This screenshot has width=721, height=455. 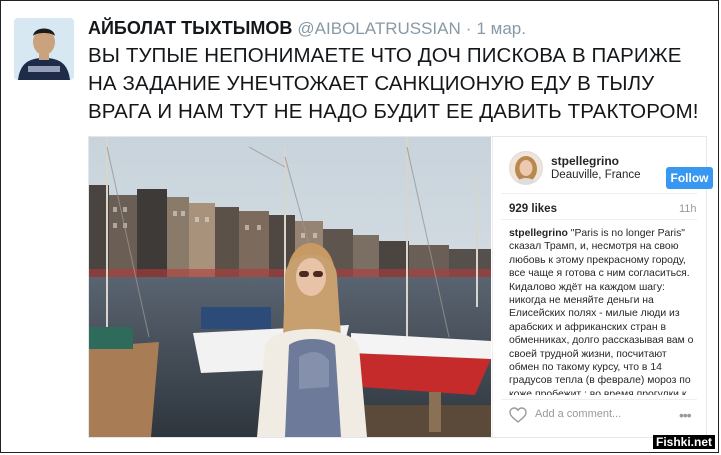 What do you see at coordinates (378, 28) in the screenshot?
I see `author-handle: @AIBOLATRUSSIAN` at bounding box center [378, 28].